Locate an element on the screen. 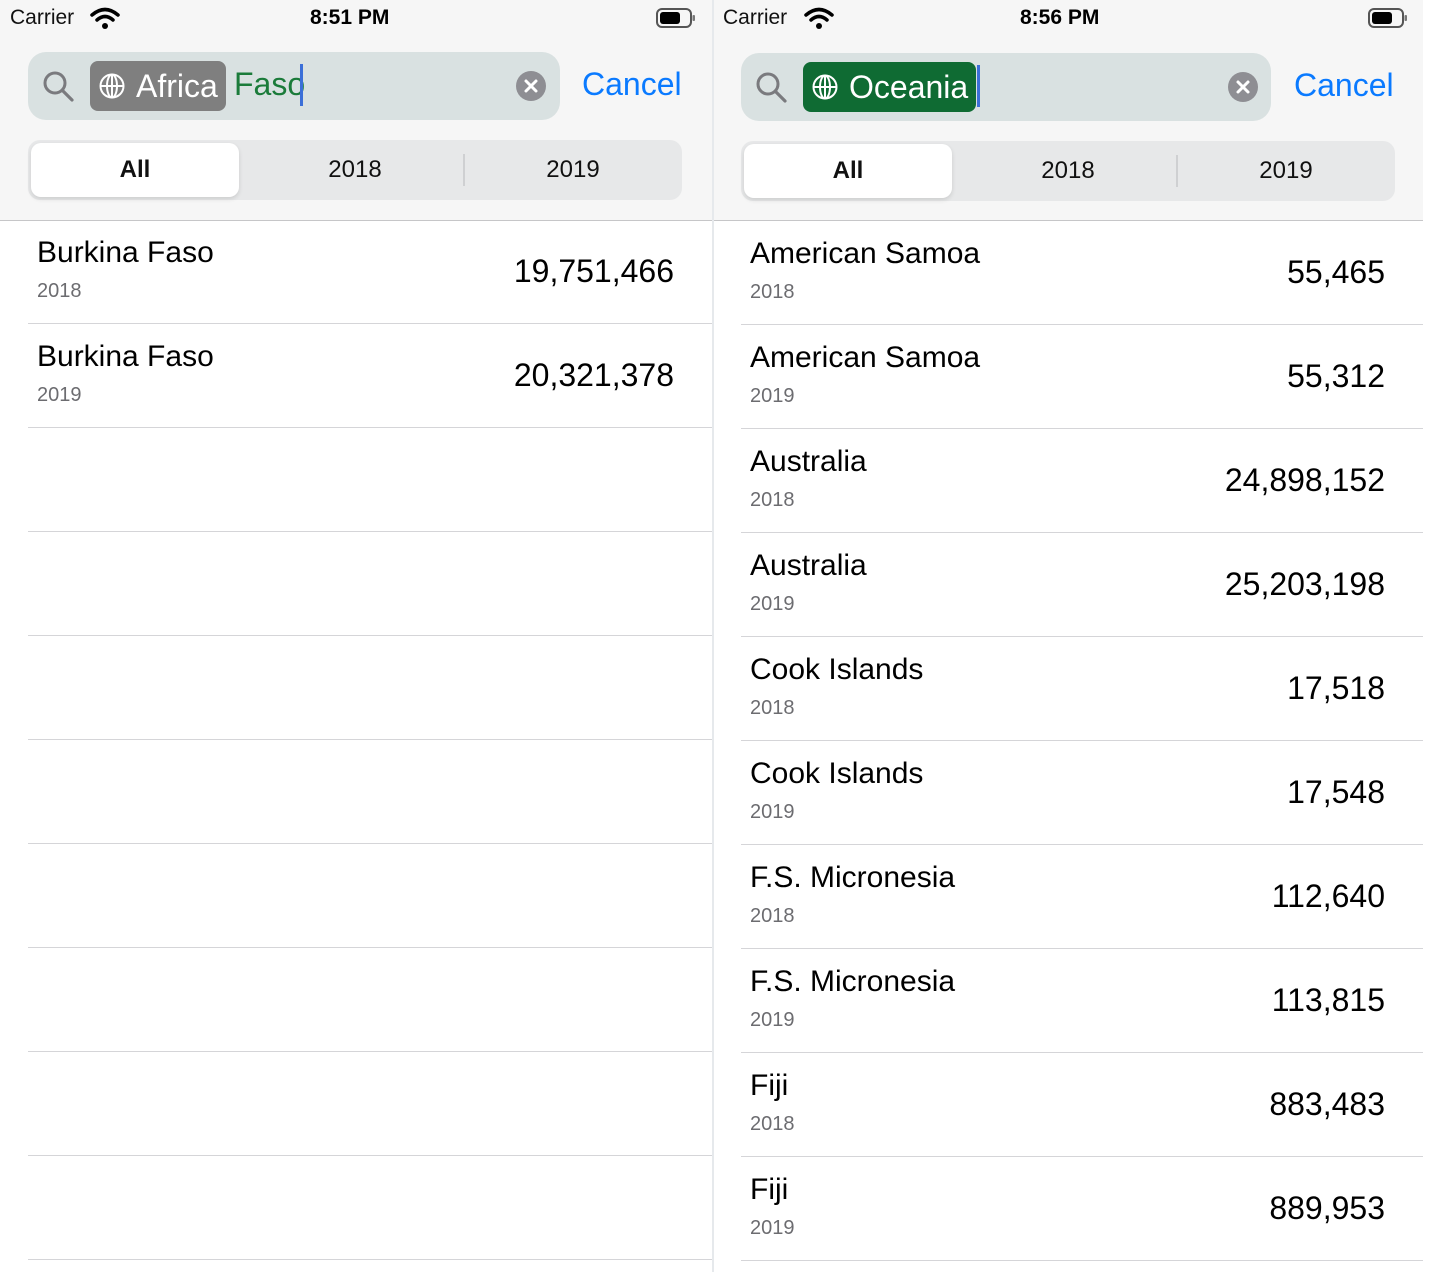 The height and width of the screenshot is (1272, 1437). row-population: 25,203,198 is located at coordinates (1304, 584).